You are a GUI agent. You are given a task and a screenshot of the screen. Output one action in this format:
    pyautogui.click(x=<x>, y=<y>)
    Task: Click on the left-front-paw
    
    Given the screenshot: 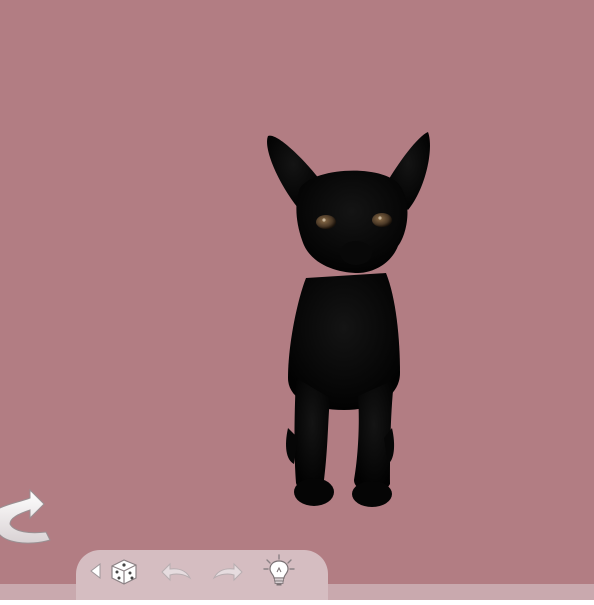 What is the action you would take?
    pyautogui.click(x=314, y=492)
    